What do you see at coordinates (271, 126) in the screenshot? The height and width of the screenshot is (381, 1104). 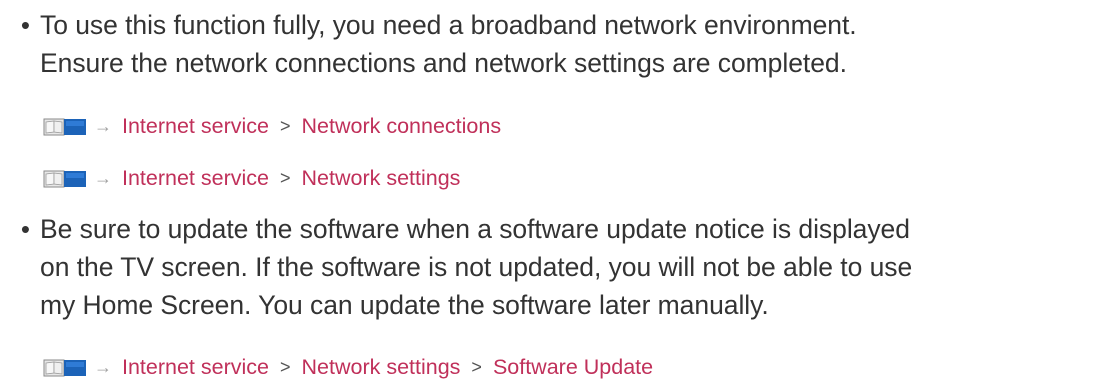 I see `link-row-1: → Internet service > Network connections` at bounding box center [271, 126].